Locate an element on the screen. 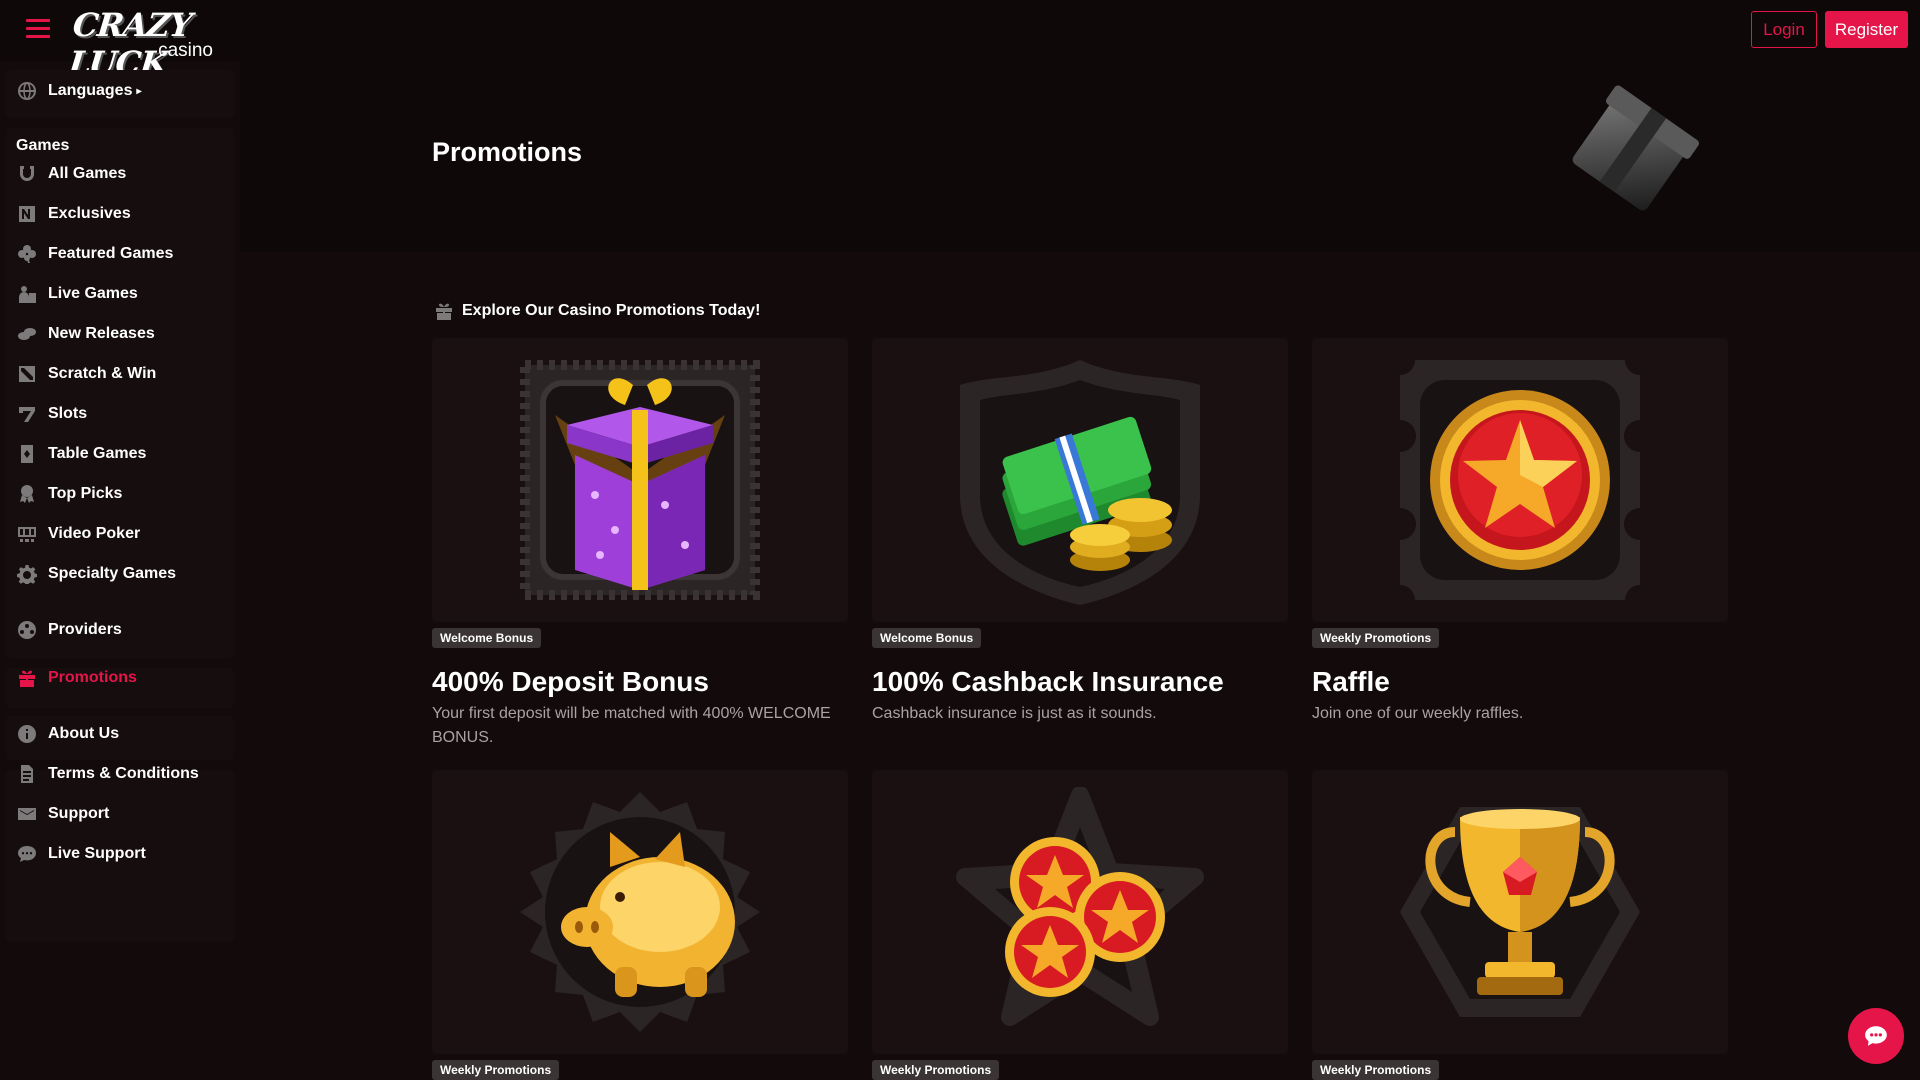  sidebar-item-scratch-win: Scratch & Win is located at coordinates (86, 374).